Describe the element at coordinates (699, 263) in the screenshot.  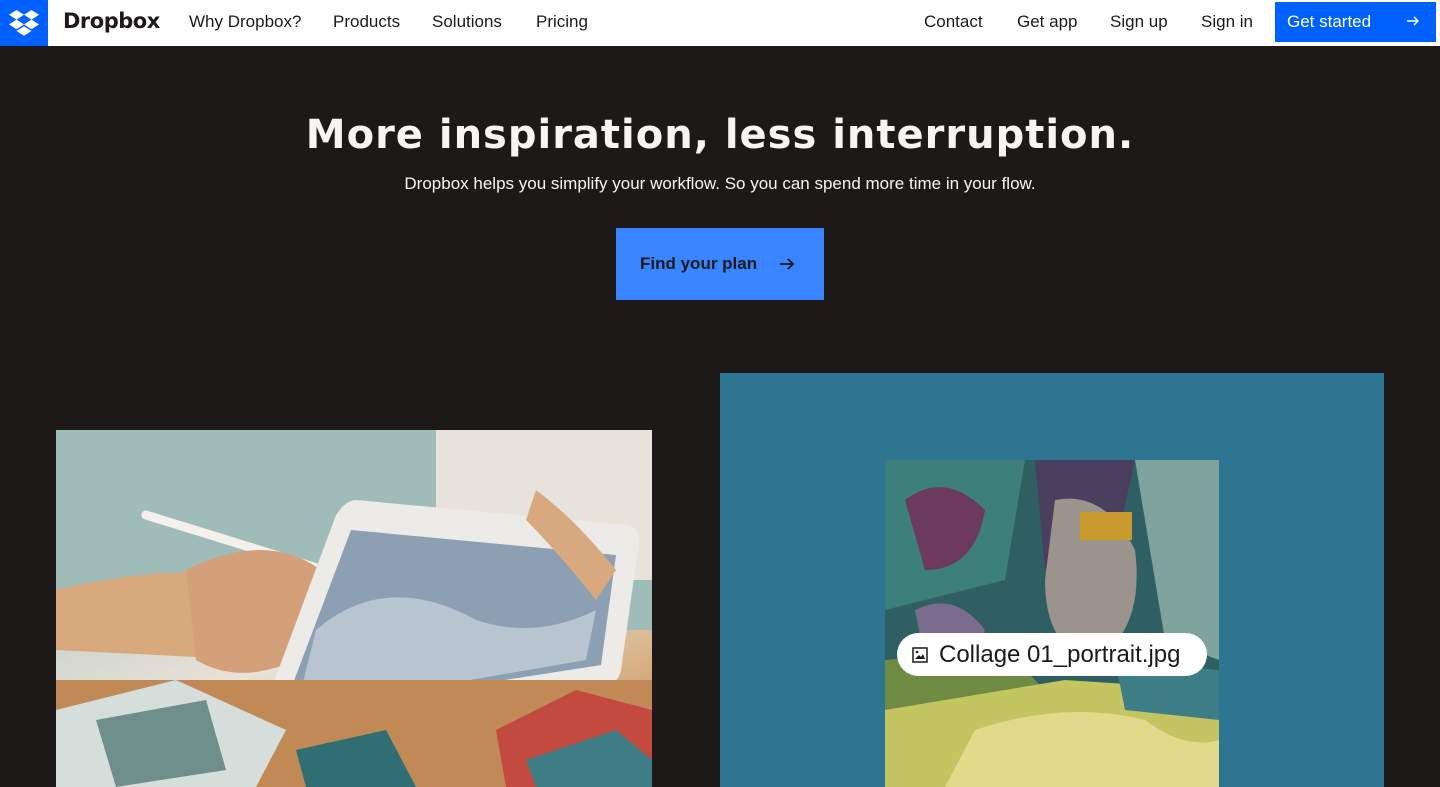
I see `find-your-plan-label: Find your plan` at that location.